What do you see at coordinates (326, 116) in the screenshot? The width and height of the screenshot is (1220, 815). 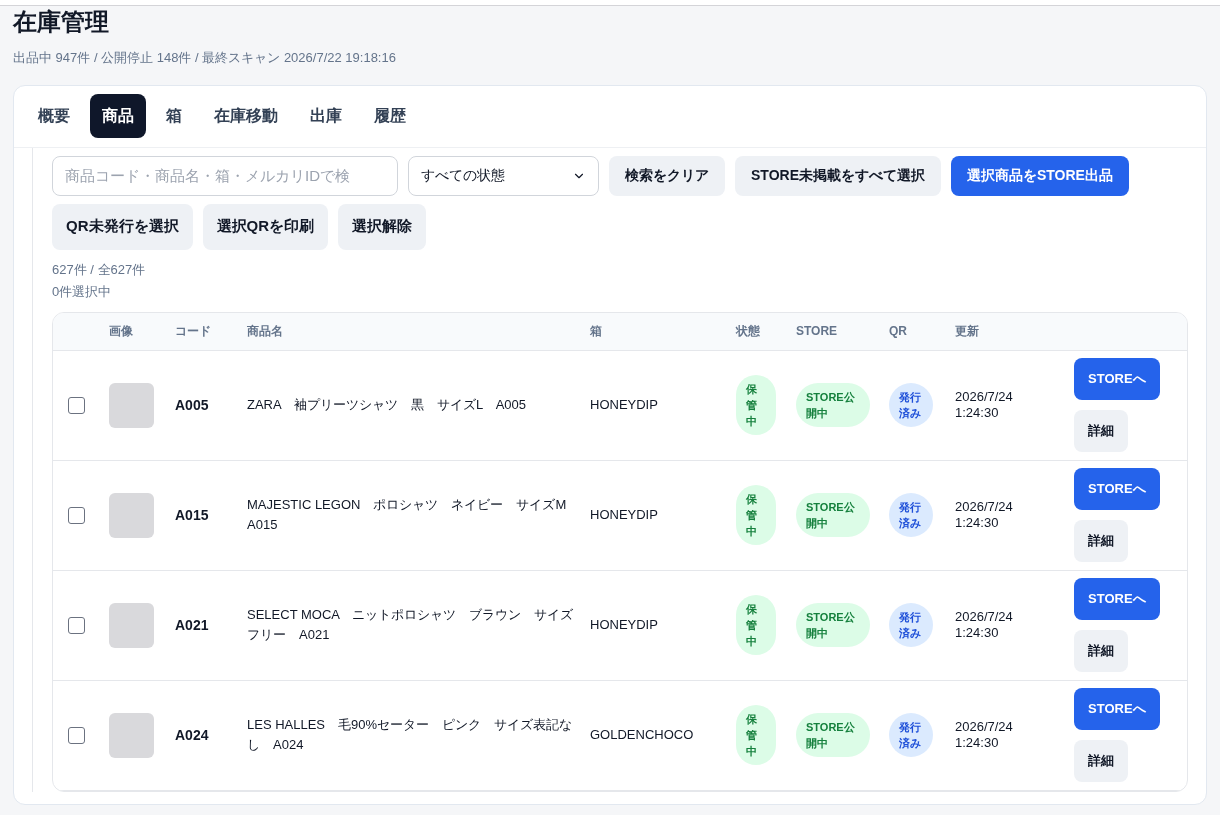 I see `tab: 出庫` at bounding box center [326, 116].